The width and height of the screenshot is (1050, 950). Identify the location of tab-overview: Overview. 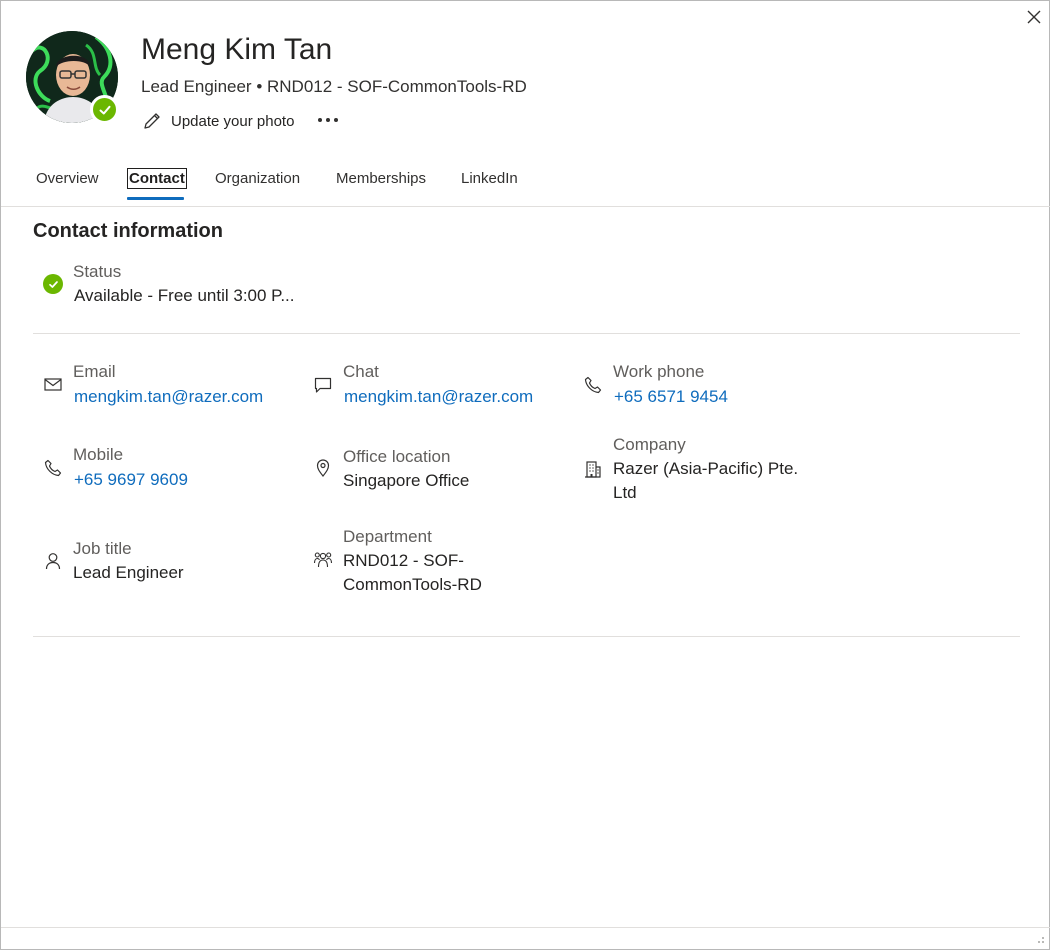
(67, 178).